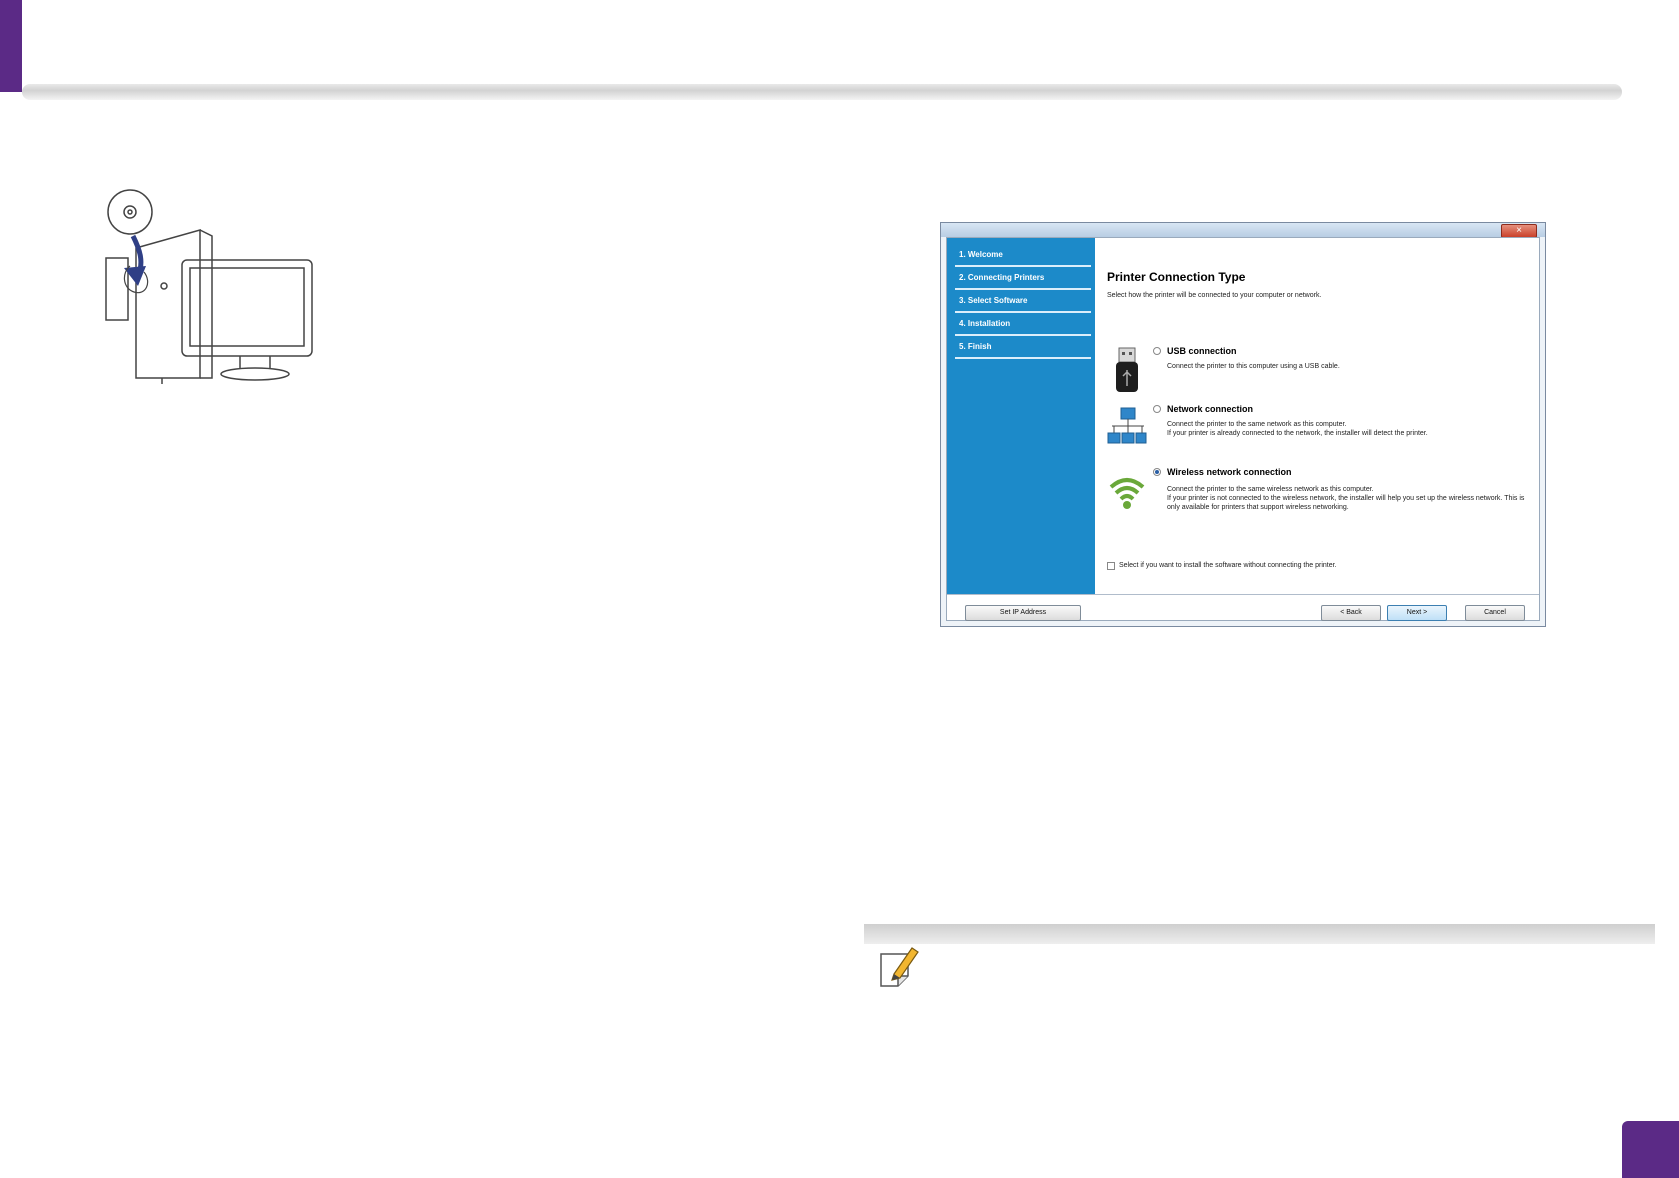  Describe the element at coordinates (1023, 255) in the screenshot. I see `step-welcome: 1. Welcome` at that location.